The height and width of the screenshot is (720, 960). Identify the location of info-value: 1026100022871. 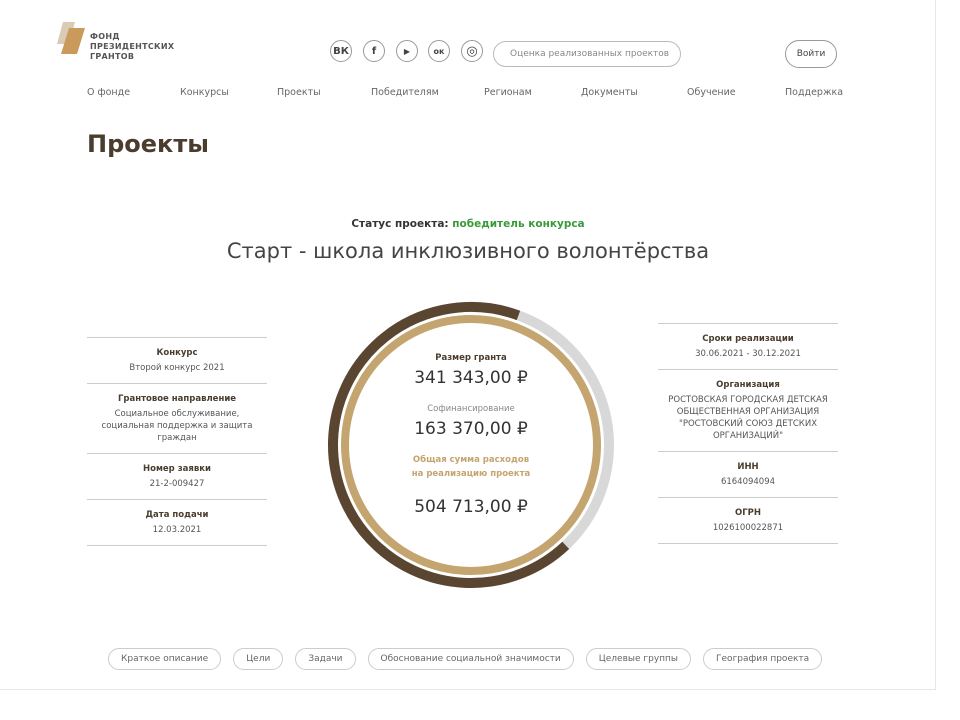
(748, 528).